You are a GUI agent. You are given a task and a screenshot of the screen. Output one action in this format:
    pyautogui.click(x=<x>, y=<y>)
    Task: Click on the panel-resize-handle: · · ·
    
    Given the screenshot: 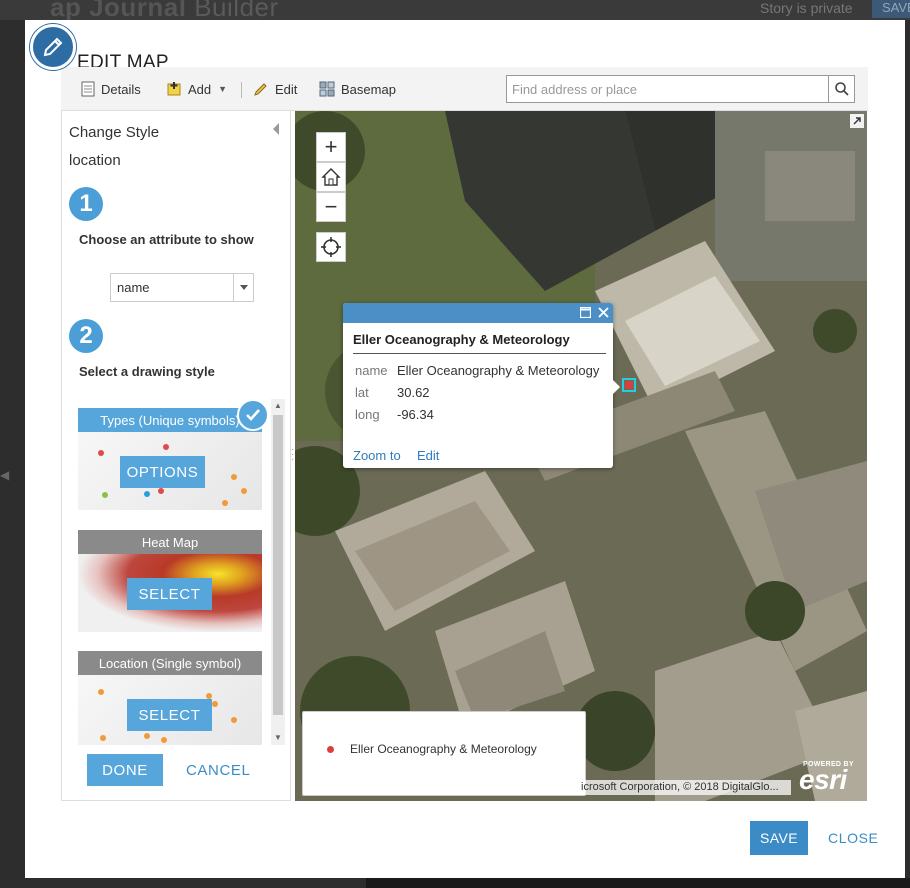 What is the action you would take?
    pyautogui.click(x=292, y=455)
    